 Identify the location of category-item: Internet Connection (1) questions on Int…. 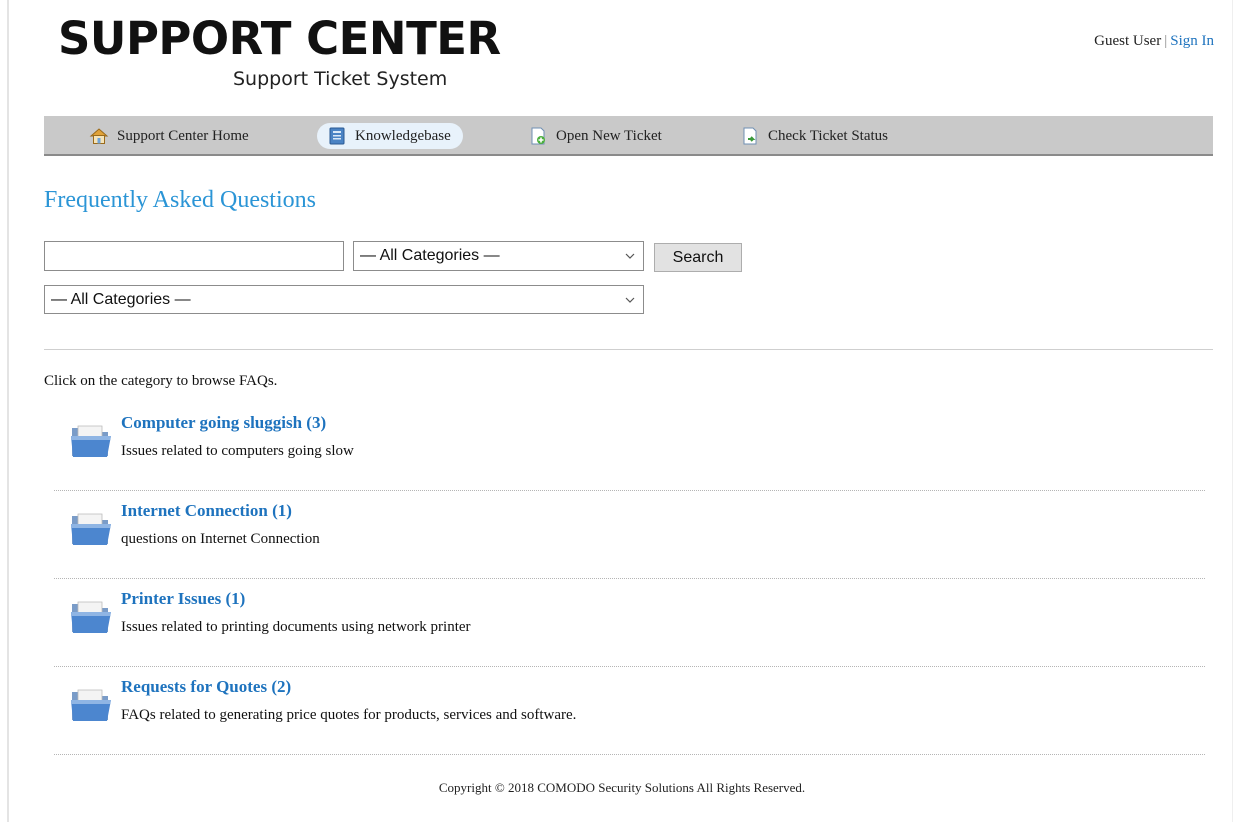
(629, 535).